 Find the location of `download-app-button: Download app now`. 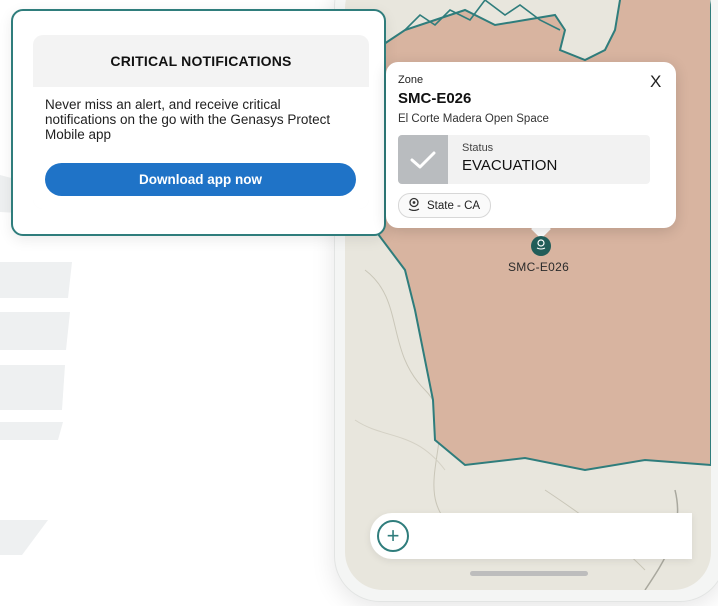

download-app-button: Download app now is located at coordinates (200, 179).